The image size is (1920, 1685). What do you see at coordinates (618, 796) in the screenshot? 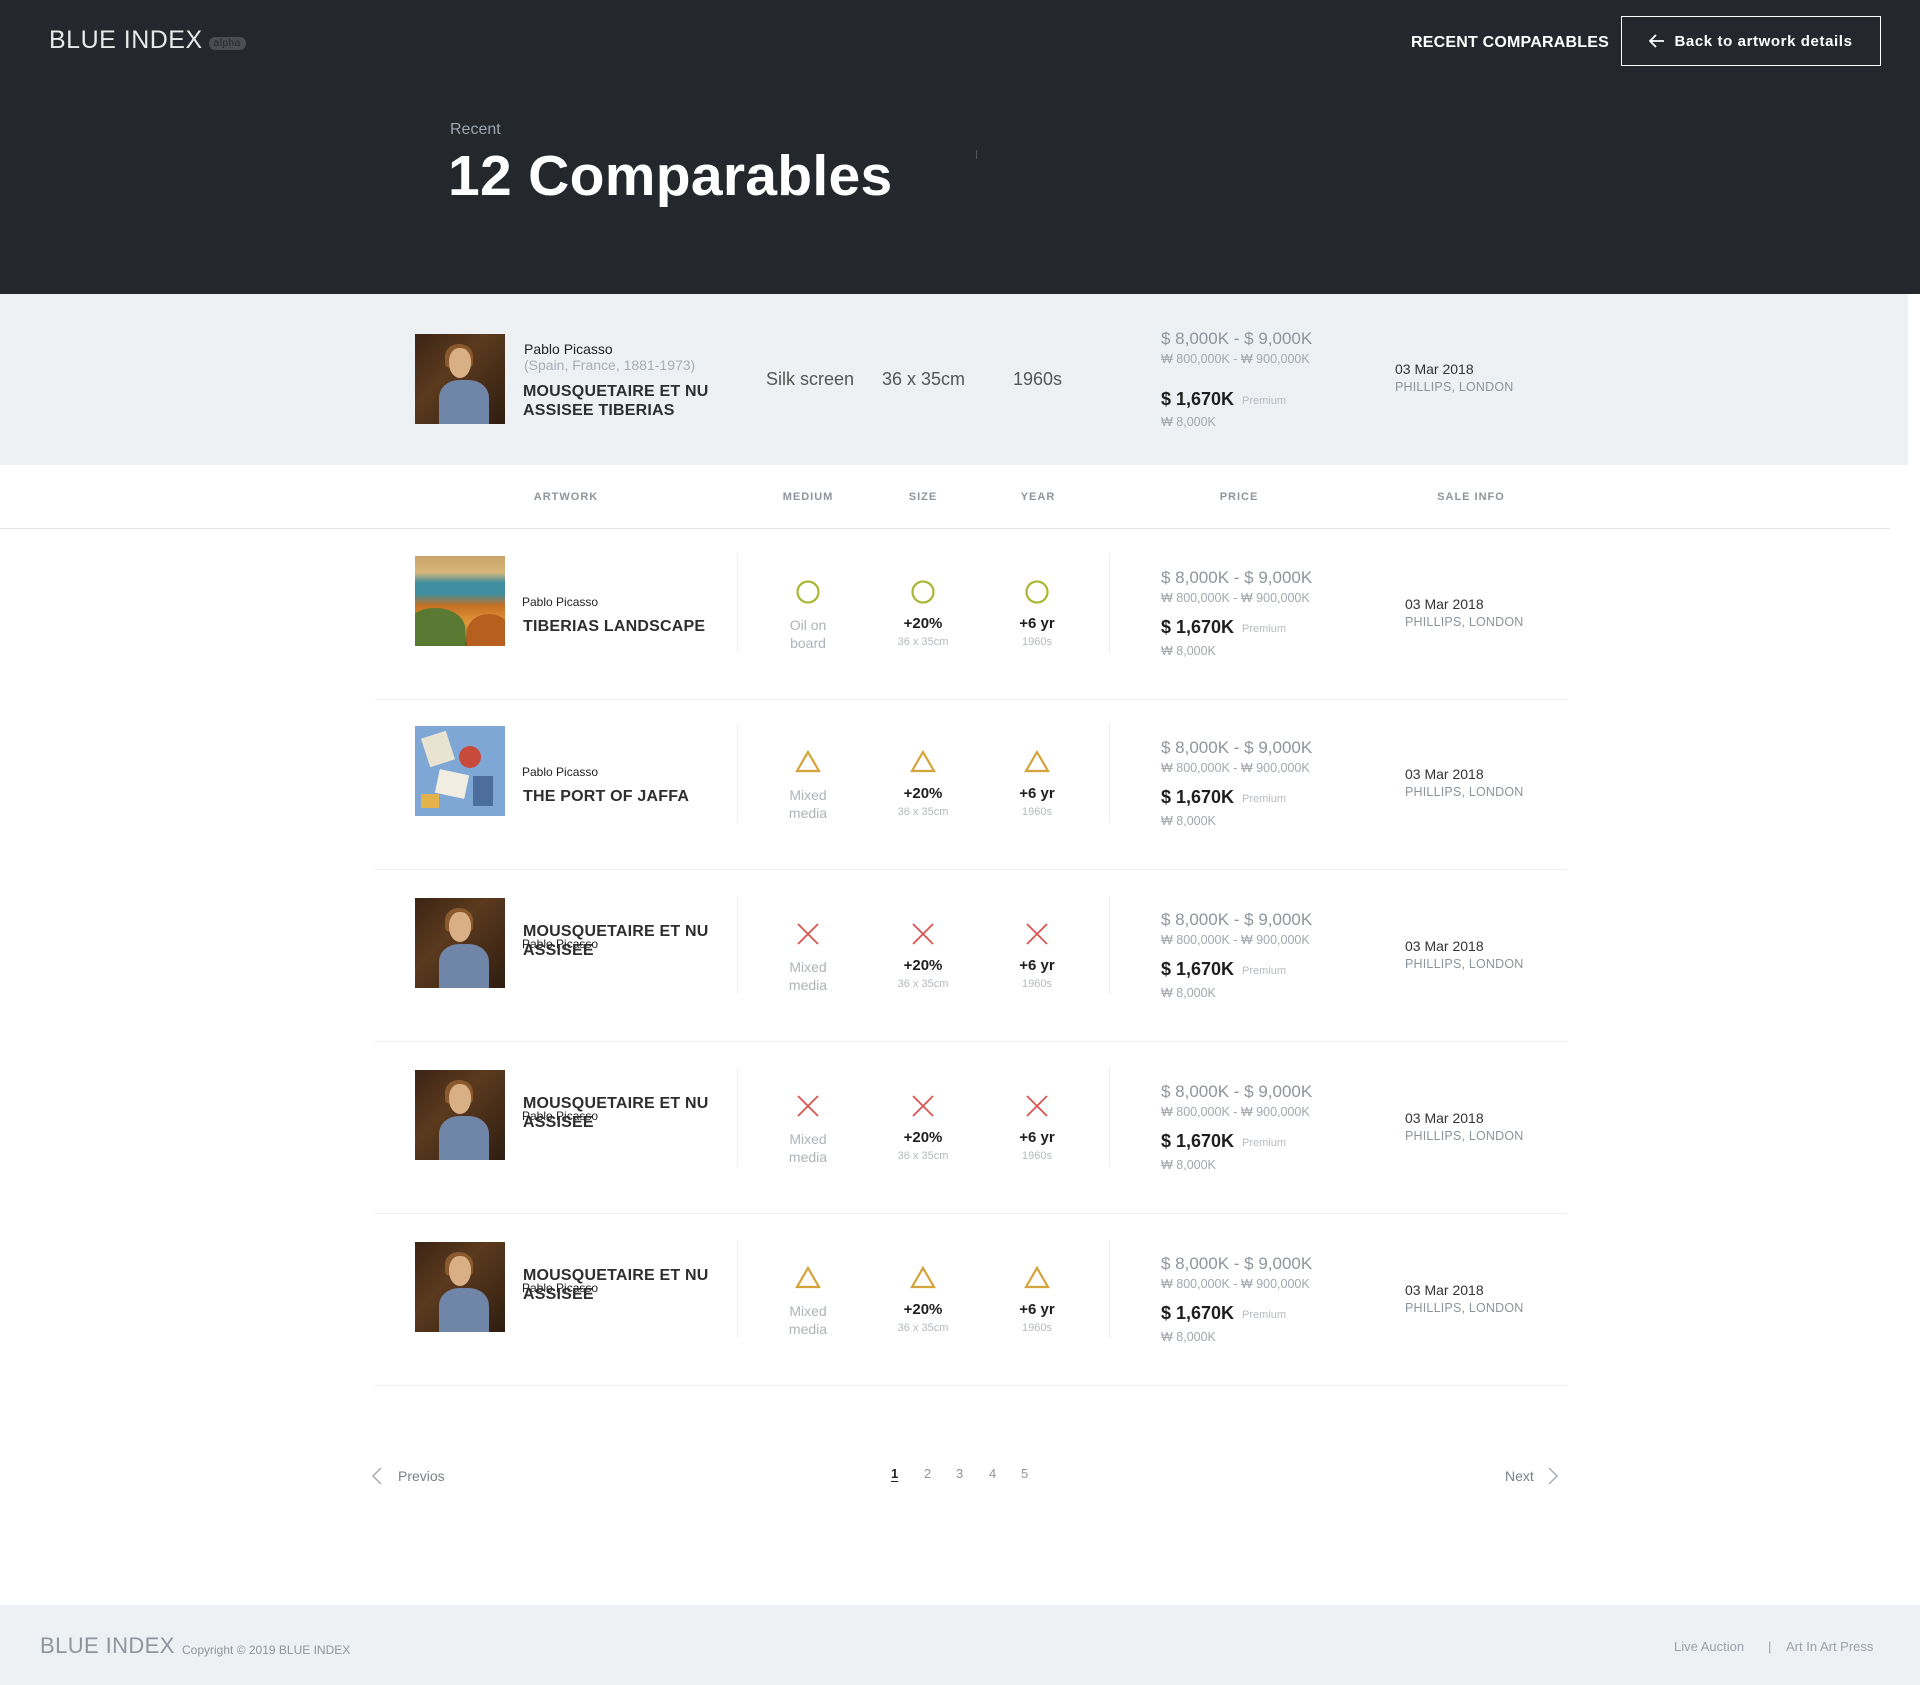
I see `artwork-title: THE PORT OF JAFFA` at bounding box center [618, 796].